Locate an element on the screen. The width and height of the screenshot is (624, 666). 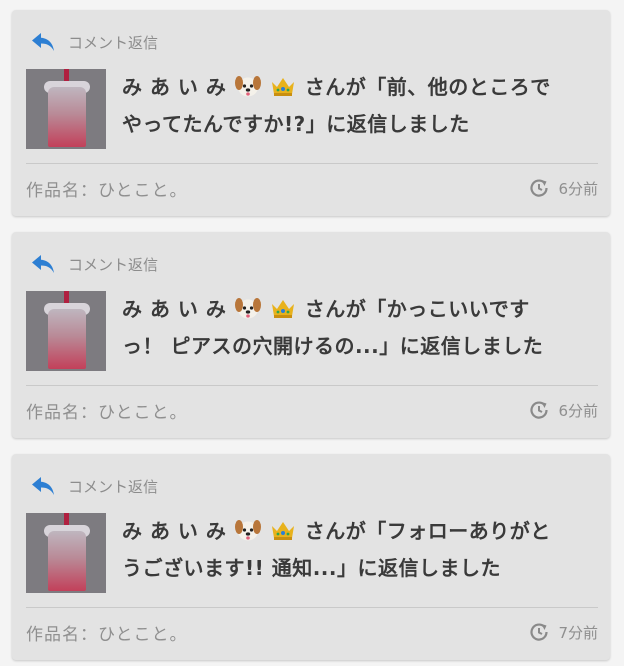
message-line-2: やってたんですか!?」に返信しました is located at coordinates (296, 124).